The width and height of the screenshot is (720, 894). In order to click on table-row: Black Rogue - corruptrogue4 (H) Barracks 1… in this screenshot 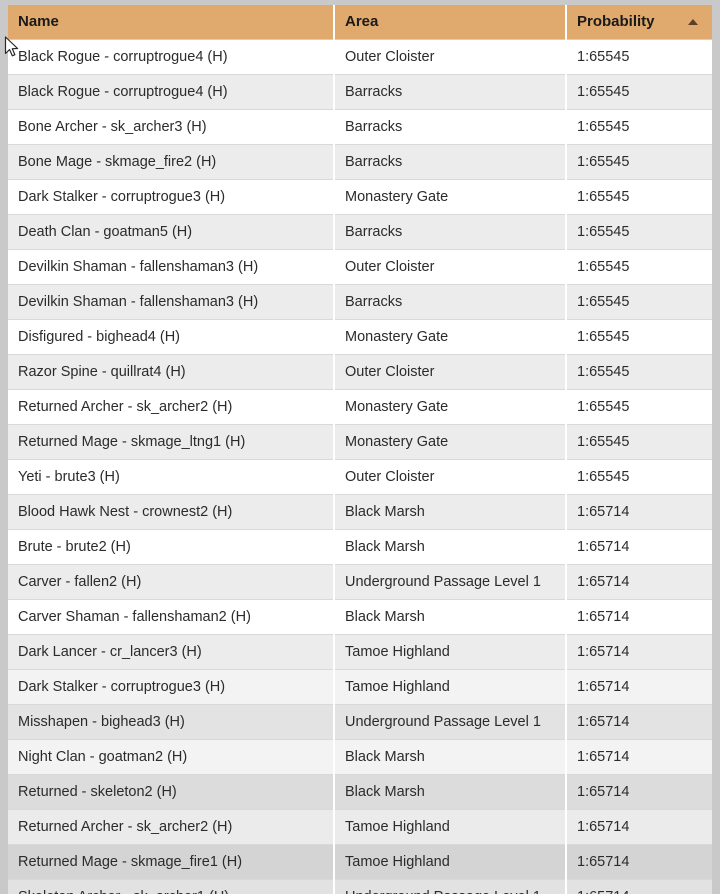, I will do `click(360, 92)`.